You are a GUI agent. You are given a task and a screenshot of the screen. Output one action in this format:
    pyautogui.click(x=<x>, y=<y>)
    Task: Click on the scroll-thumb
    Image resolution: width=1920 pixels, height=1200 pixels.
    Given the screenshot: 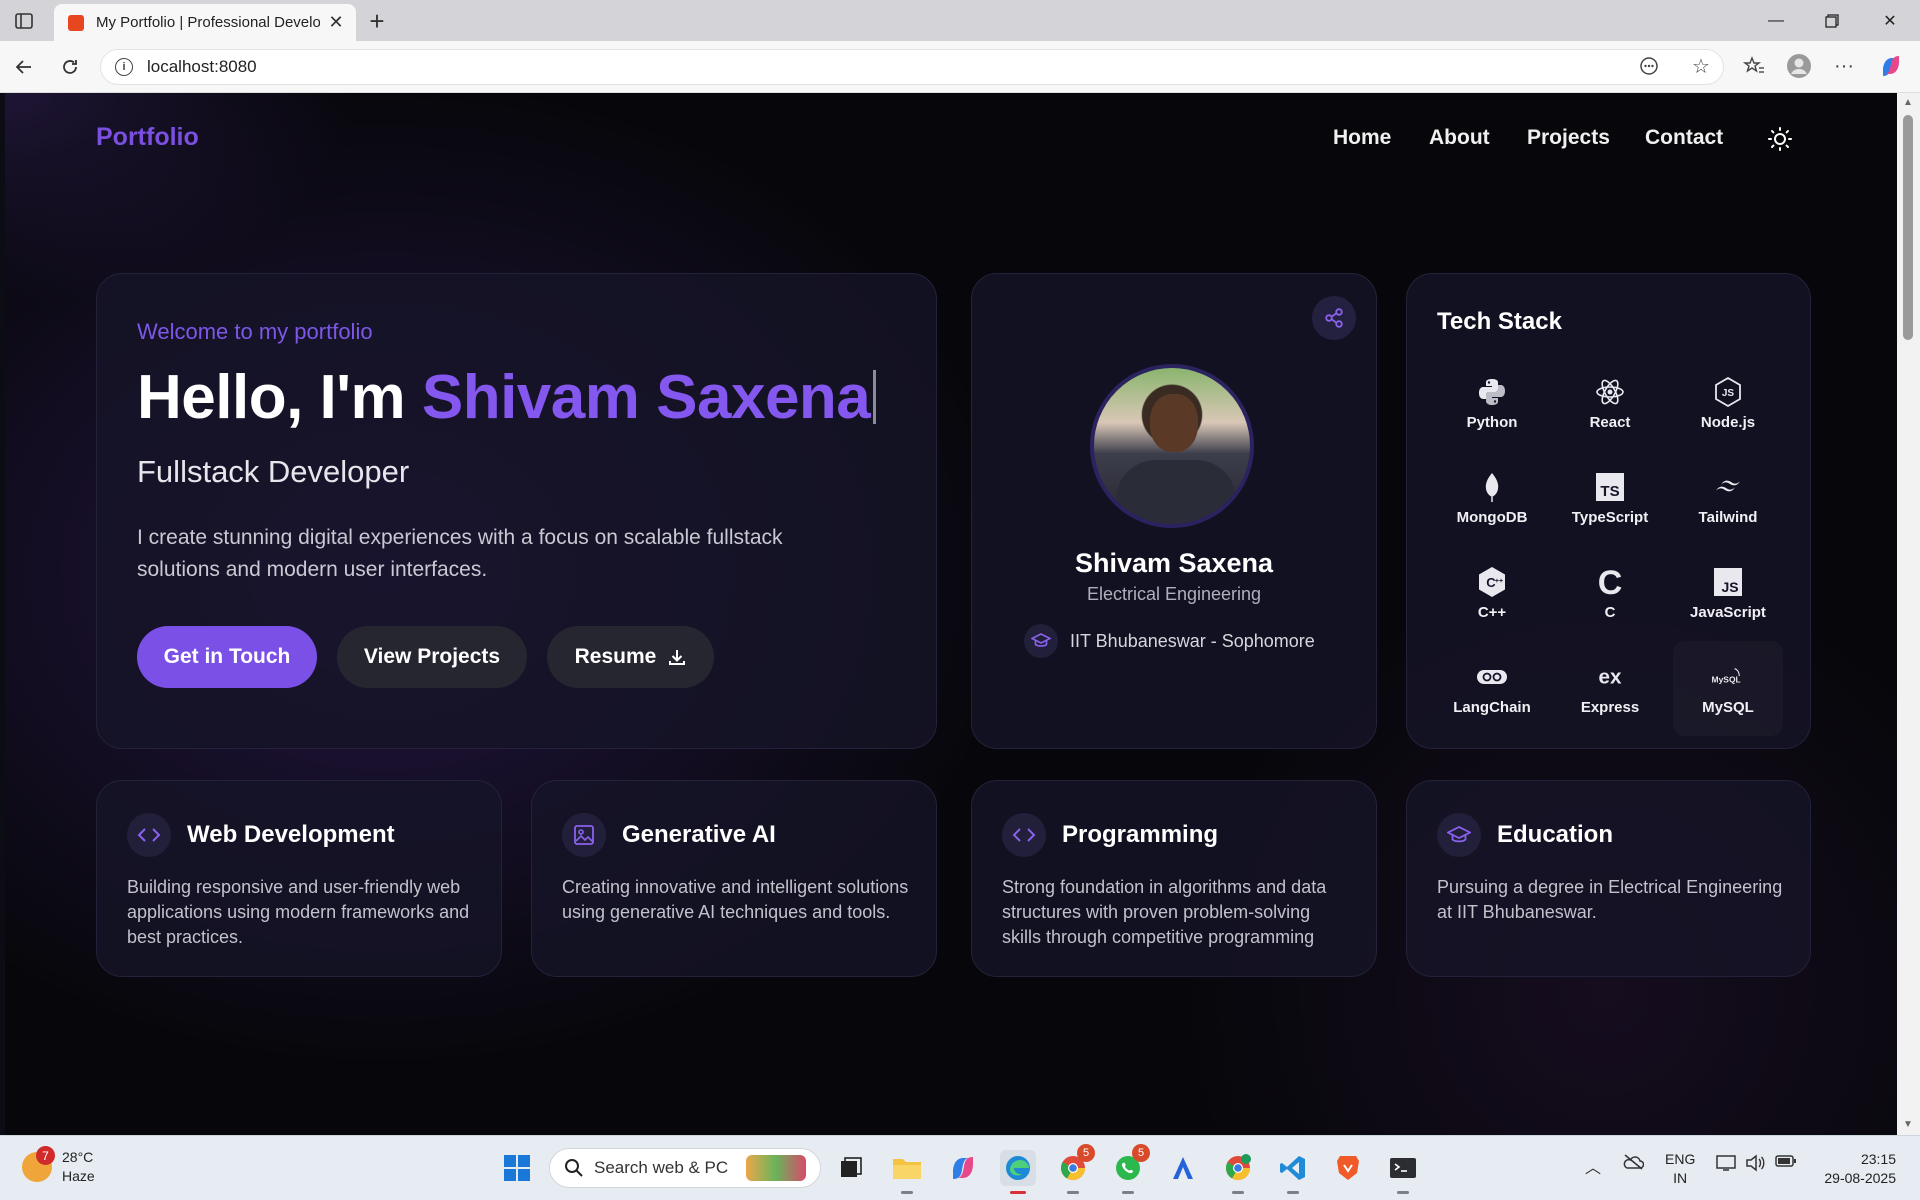 What is the action you would take?
    pyautogui.click(x=1908, y=227)
    